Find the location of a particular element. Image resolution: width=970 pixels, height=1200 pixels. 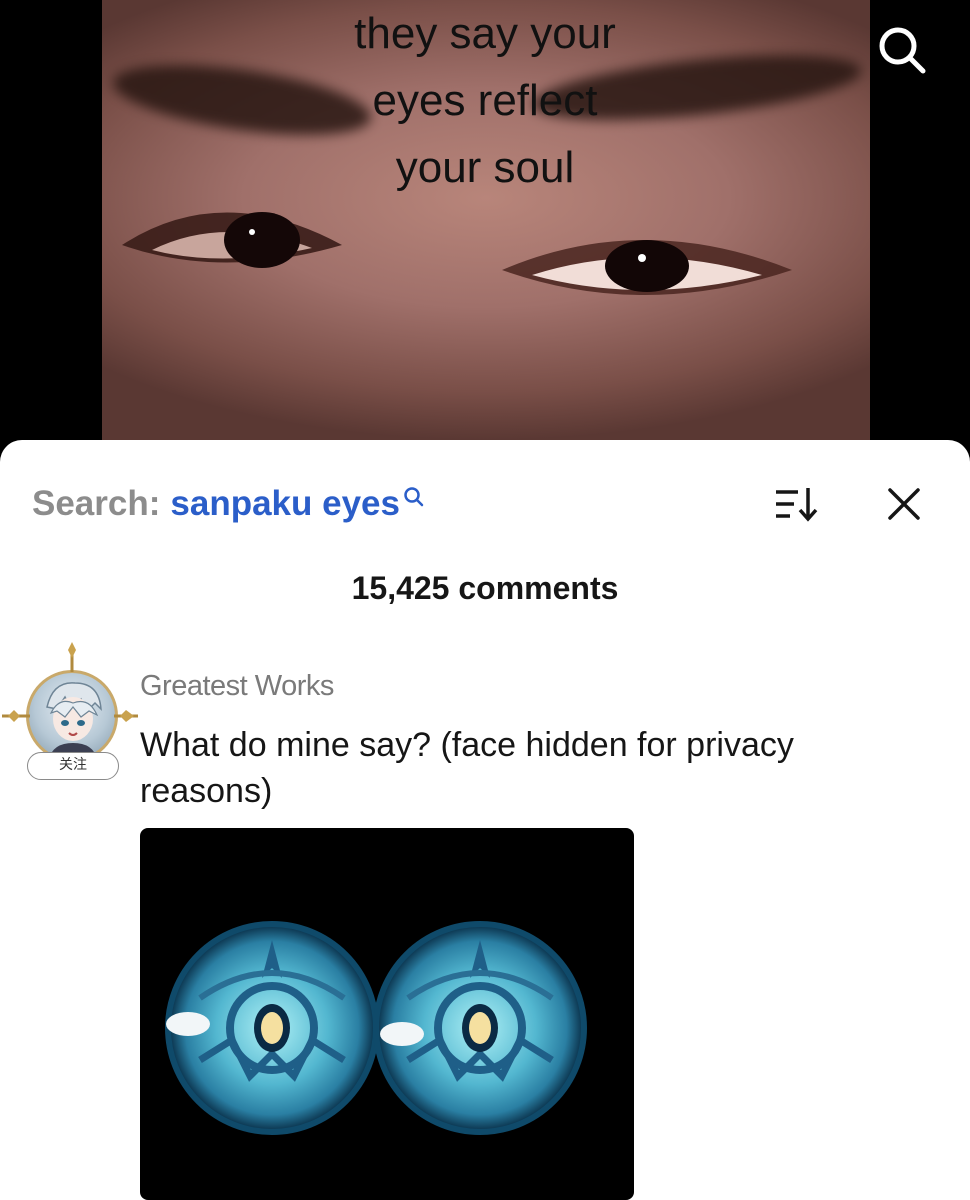

caption-line: eyes reflect is located at coordinates (485, 100).